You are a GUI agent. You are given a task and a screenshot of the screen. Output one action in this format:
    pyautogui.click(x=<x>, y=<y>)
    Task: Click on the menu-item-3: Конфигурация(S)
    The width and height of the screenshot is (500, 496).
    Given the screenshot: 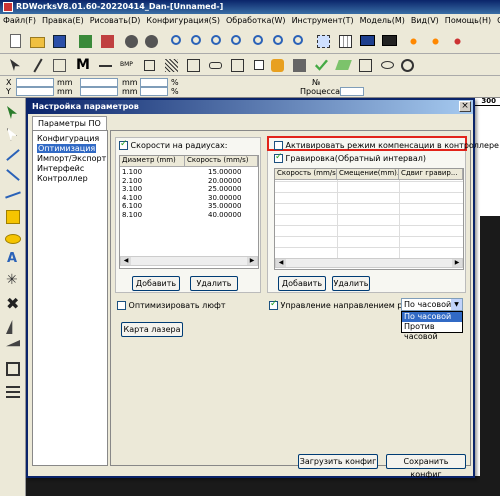 What is the action you would take?
    pyautogui.click(x=183, y=19)
    